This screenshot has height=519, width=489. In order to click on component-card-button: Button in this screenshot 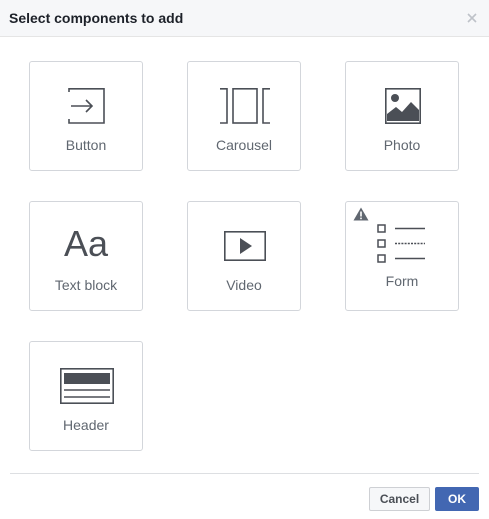, I will do `click(86, 116)`.